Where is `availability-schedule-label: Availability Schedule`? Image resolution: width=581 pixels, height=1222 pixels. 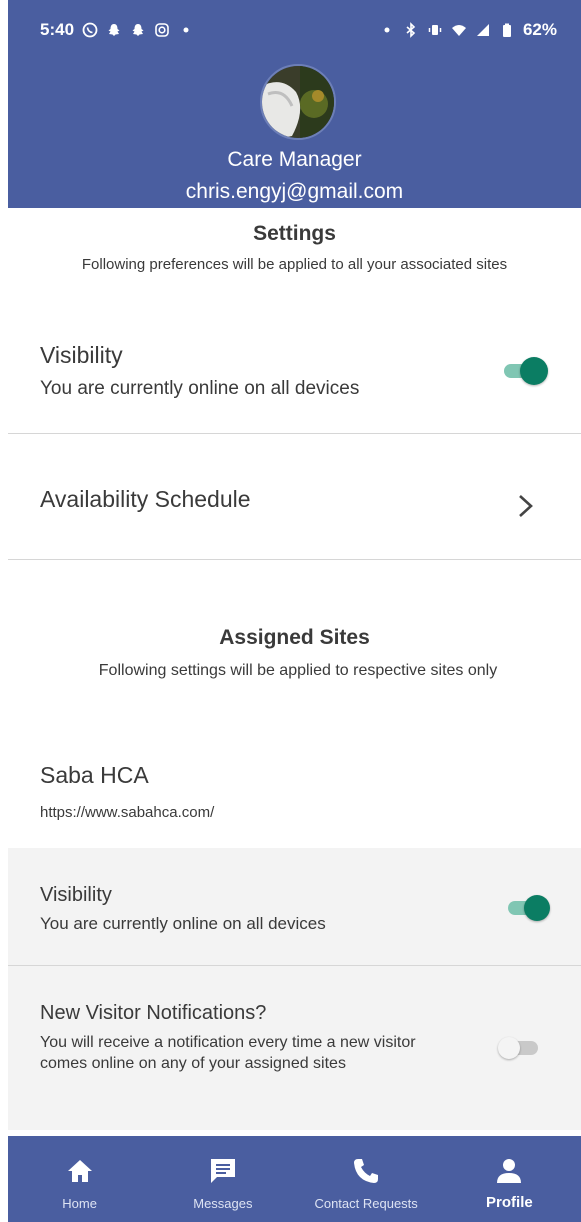
availability-schedule-label: Availability Schedule is located at coordinates (145, 499).